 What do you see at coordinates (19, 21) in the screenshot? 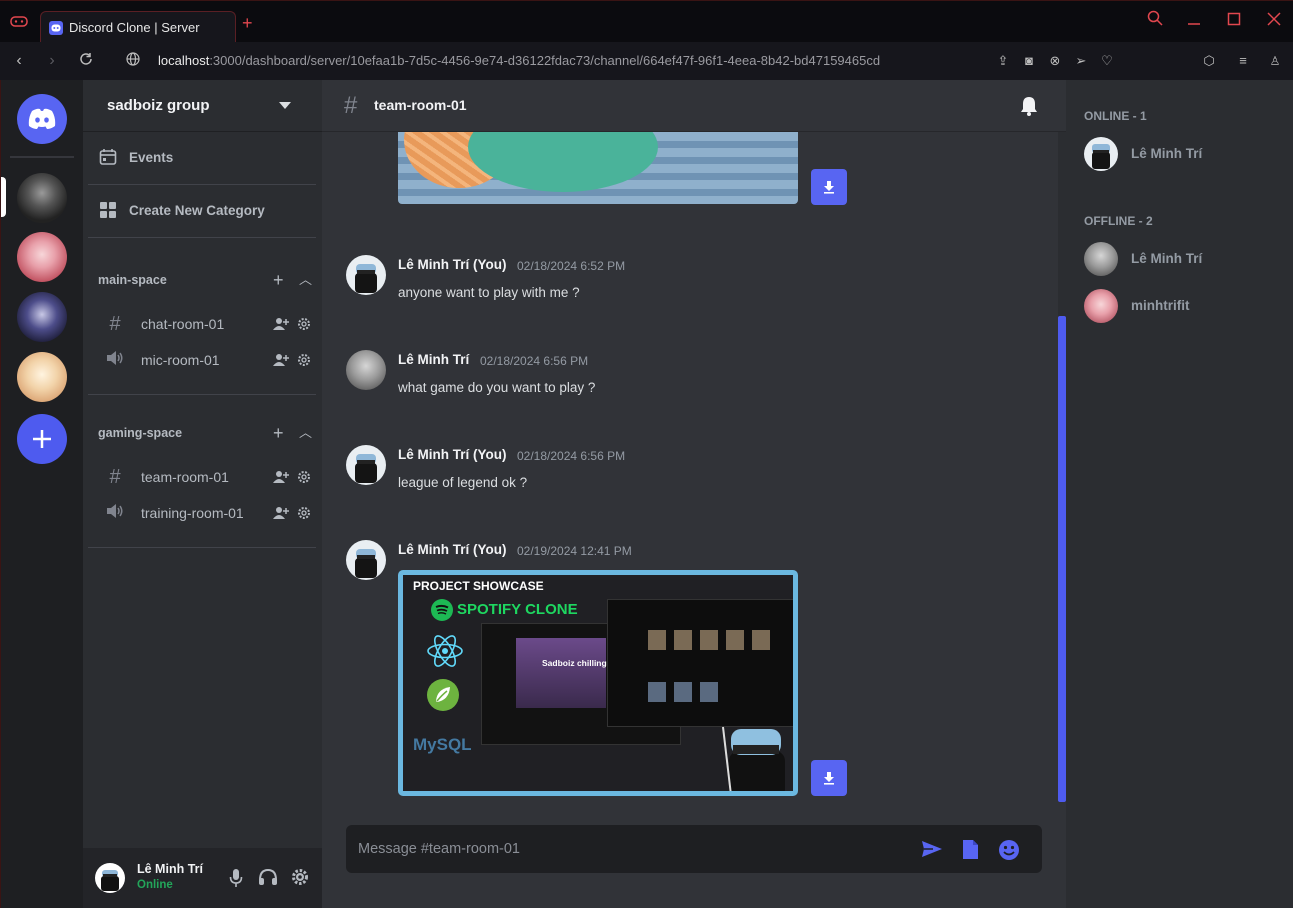
I see `game-controller-icon` at bounding box center [19, 21].